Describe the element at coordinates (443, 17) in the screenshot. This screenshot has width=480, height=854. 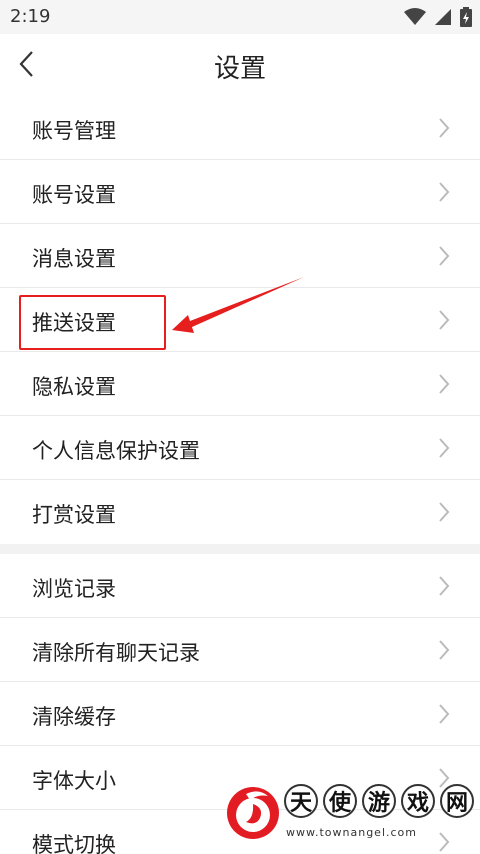
I see `signal-icon` at that location.